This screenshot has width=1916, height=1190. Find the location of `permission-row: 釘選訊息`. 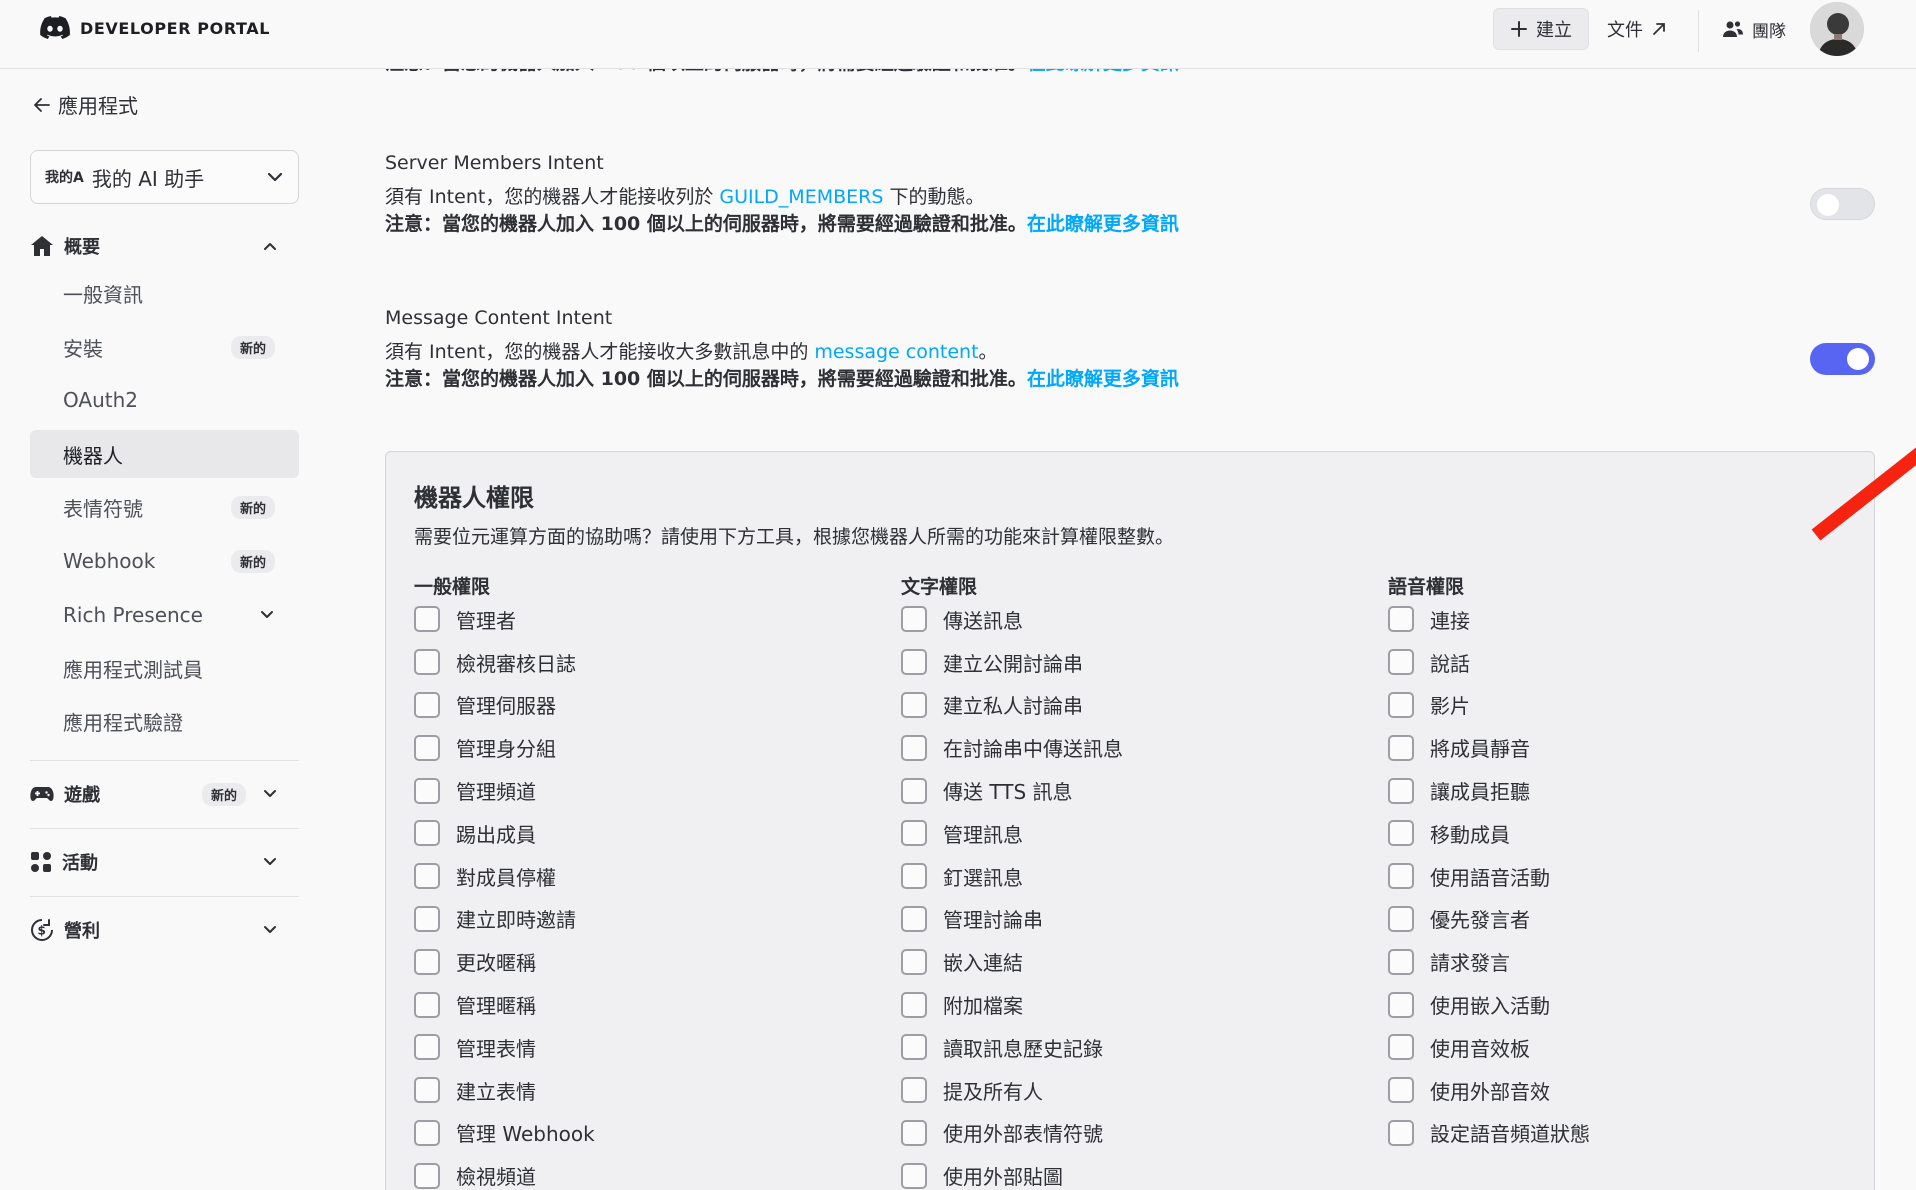

permission-row: 釘選訊息 is located at coordinates (1131, 876).